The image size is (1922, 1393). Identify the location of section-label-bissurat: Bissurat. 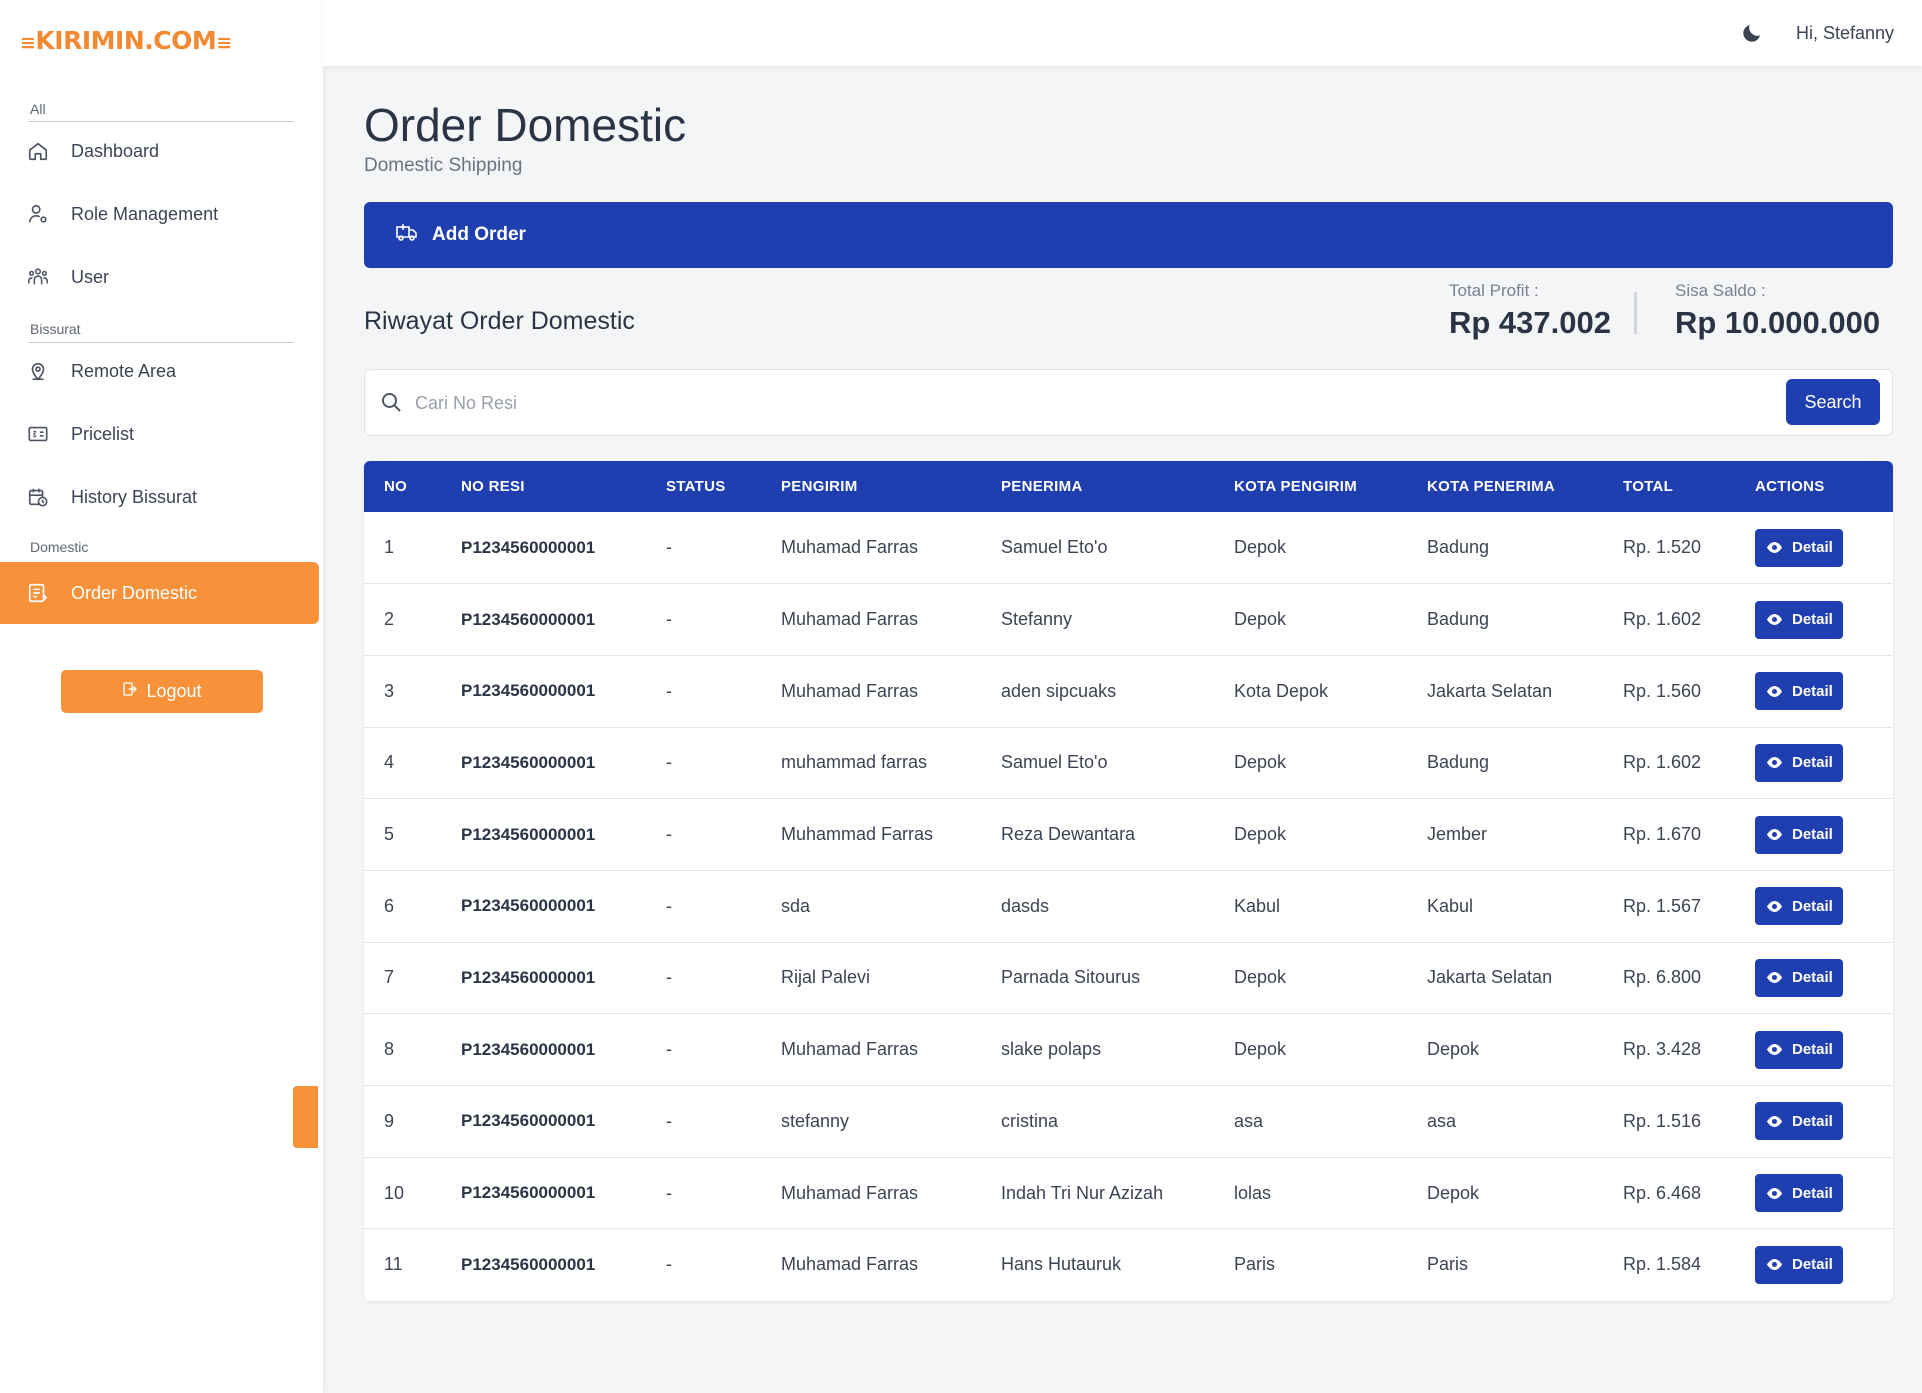
(55, 329).